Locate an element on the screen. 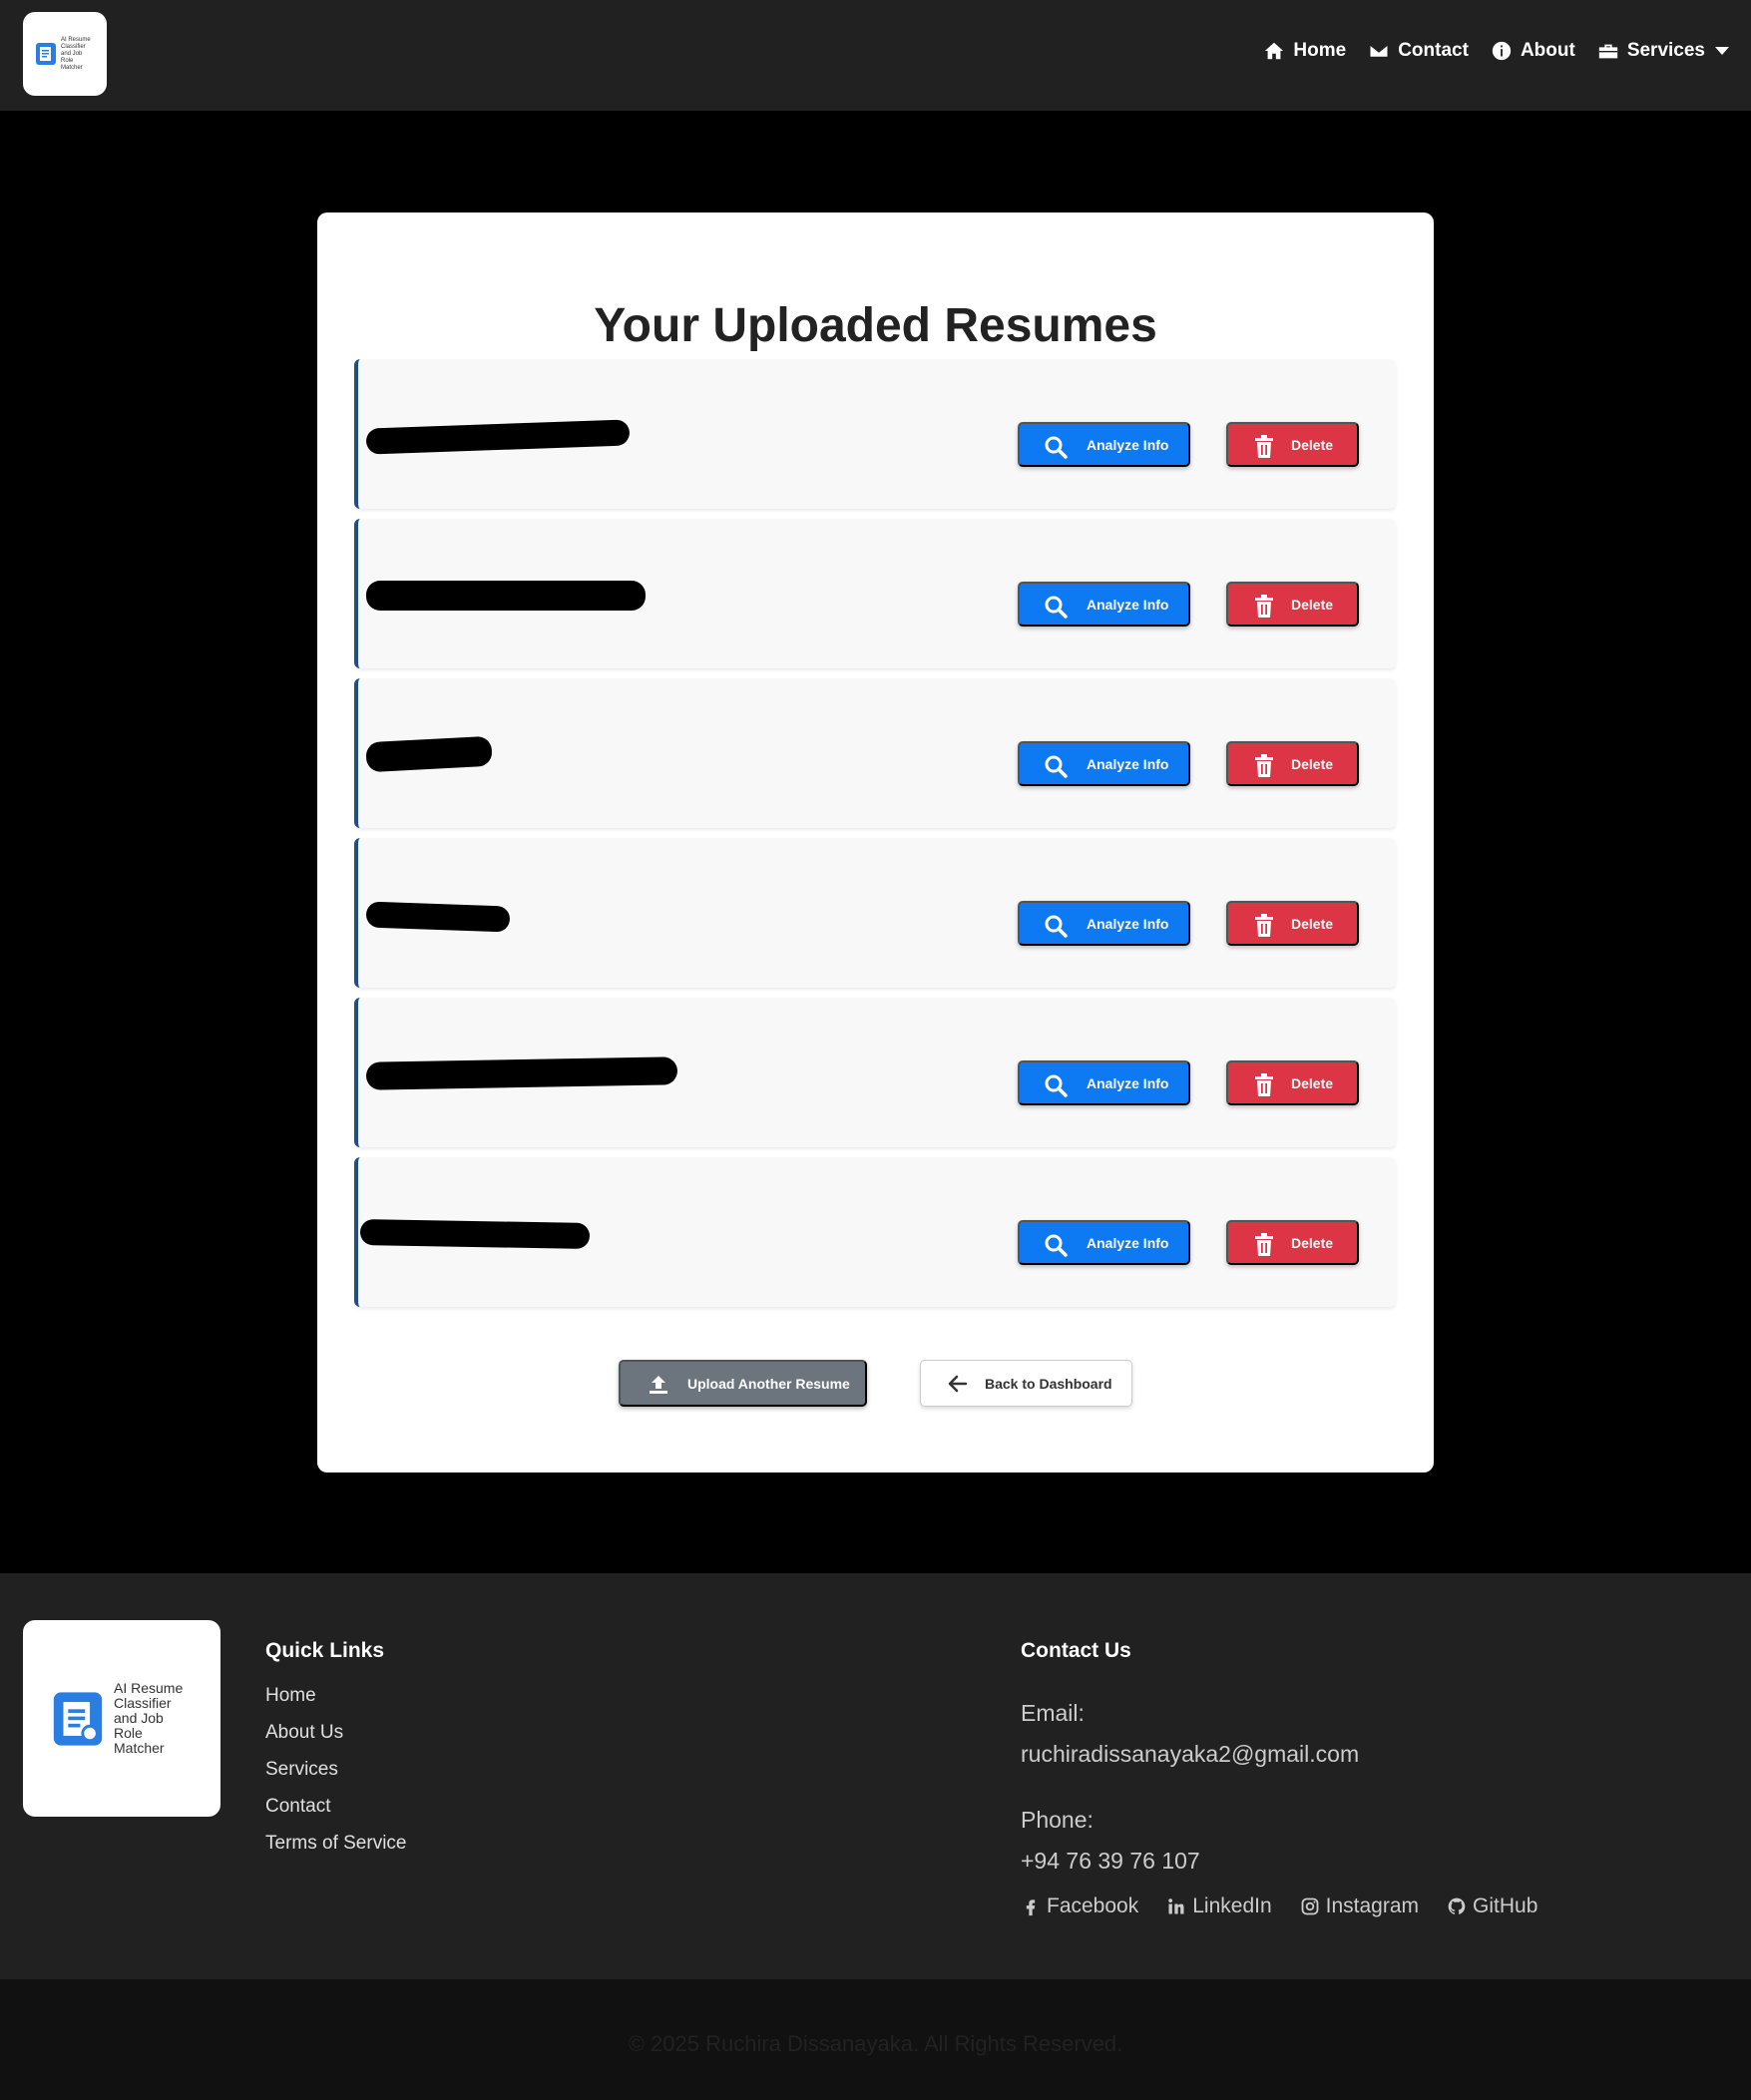 This screenshot has height=2100, width=1751. upload-another-resume-button: Upload Another Resume is located at coordinates (743, 1383).